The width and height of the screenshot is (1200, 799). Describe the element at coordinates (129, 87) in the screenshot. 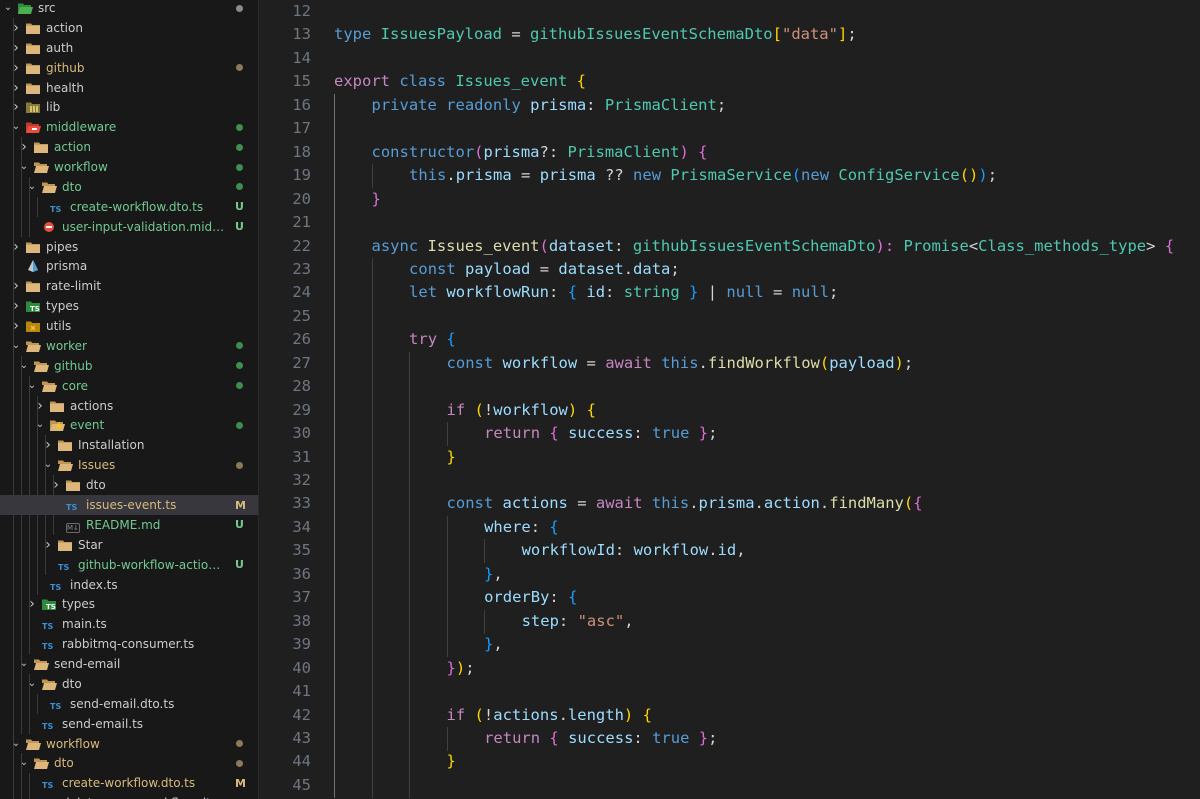

I see `tree-item: › health` at that location.